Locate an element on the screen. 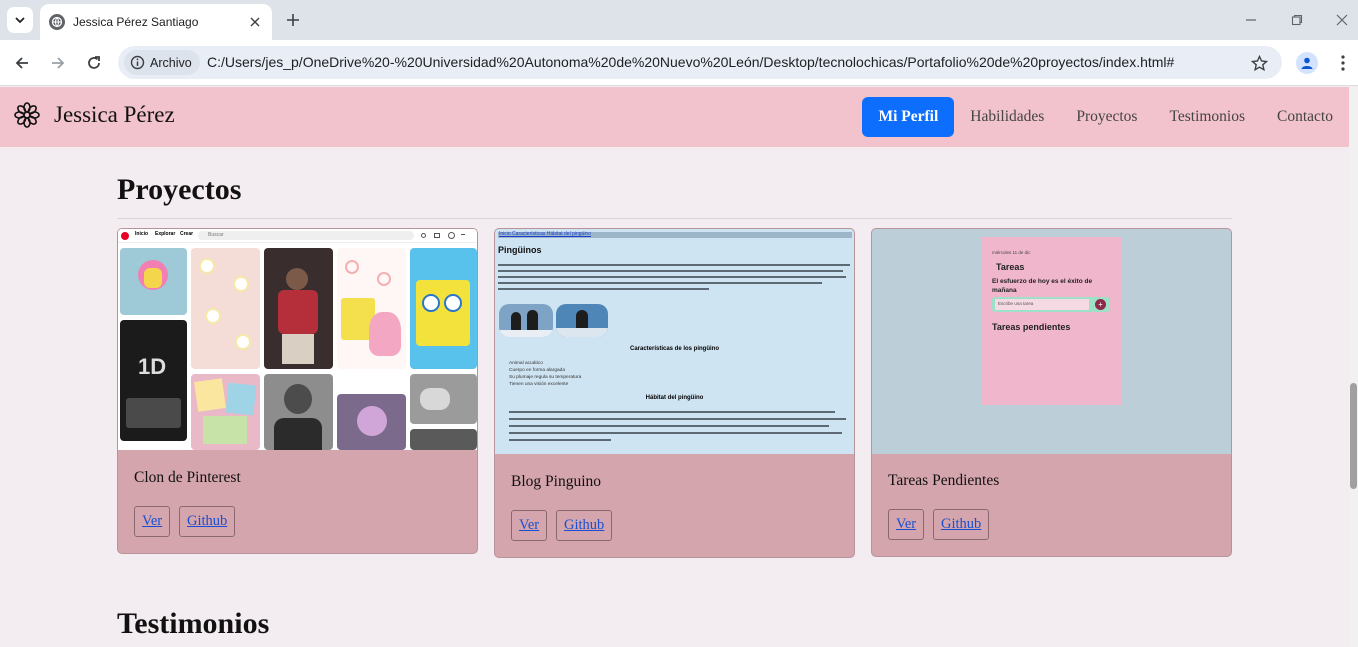 This screenshot has width=1358, height=647. nav-proyectos: Proyectos is located at coordinates (1106, 117).